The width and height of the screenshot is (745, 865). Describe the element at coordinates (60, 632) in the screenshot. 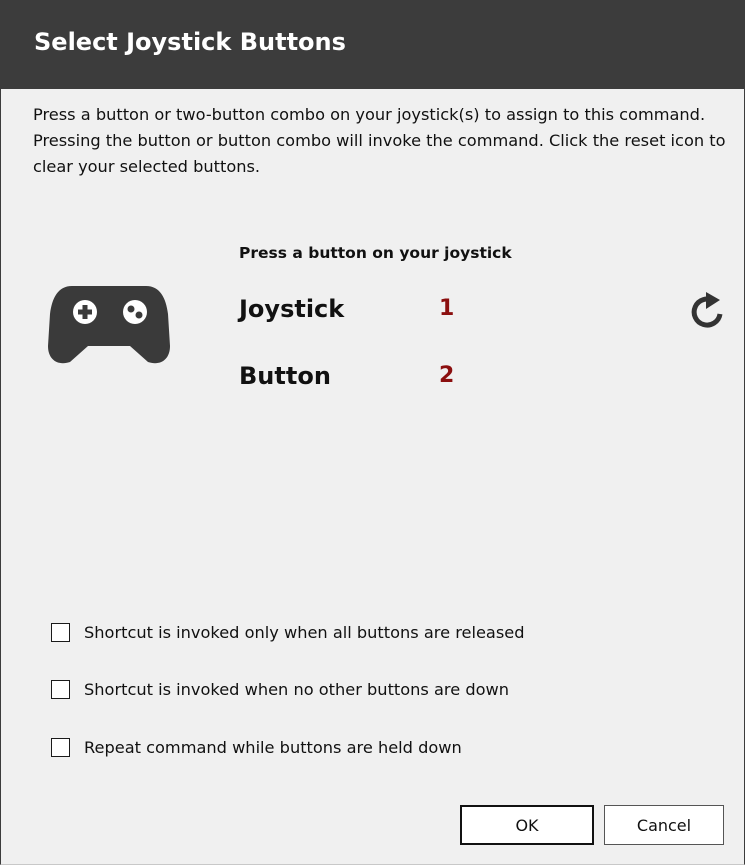

I see `release-only-checkbox` at that location.